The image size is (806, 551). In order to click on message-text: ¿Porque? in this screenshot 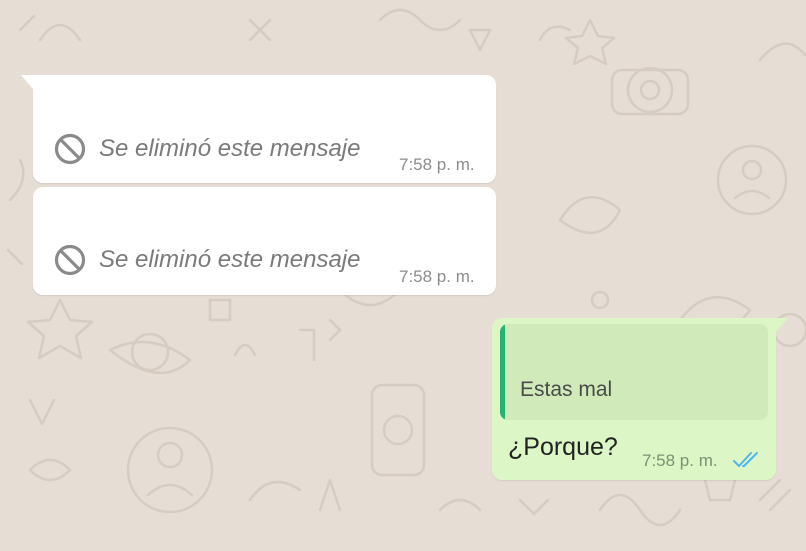, I will do `click(563, 447)`.